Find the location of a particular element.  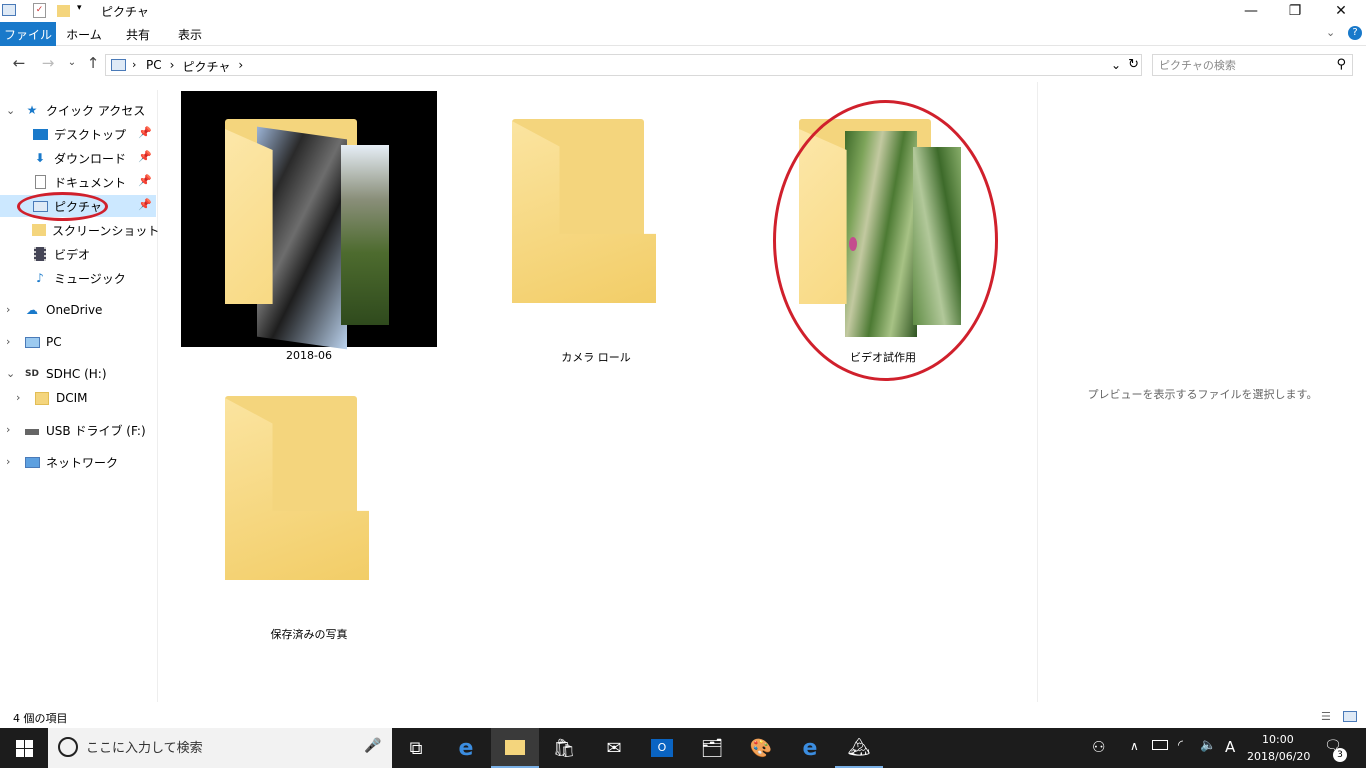

task-view-icon: ⧉ is located at coordinates (416, 748).